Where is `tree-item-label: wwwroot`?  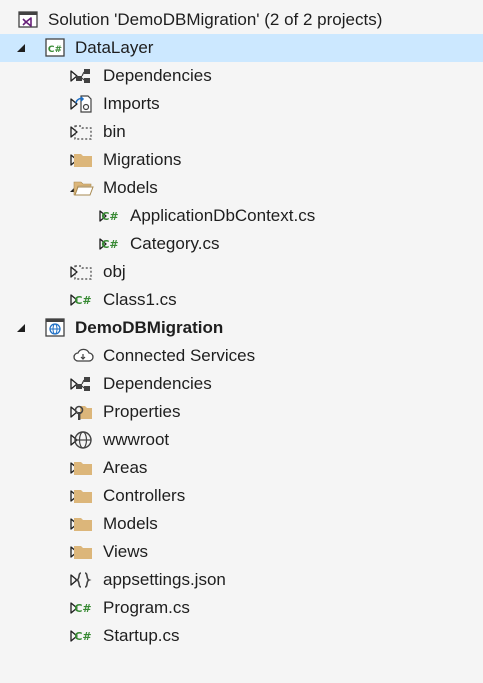 tree-item-label: wwwroot is located at coordinates (136, 439).